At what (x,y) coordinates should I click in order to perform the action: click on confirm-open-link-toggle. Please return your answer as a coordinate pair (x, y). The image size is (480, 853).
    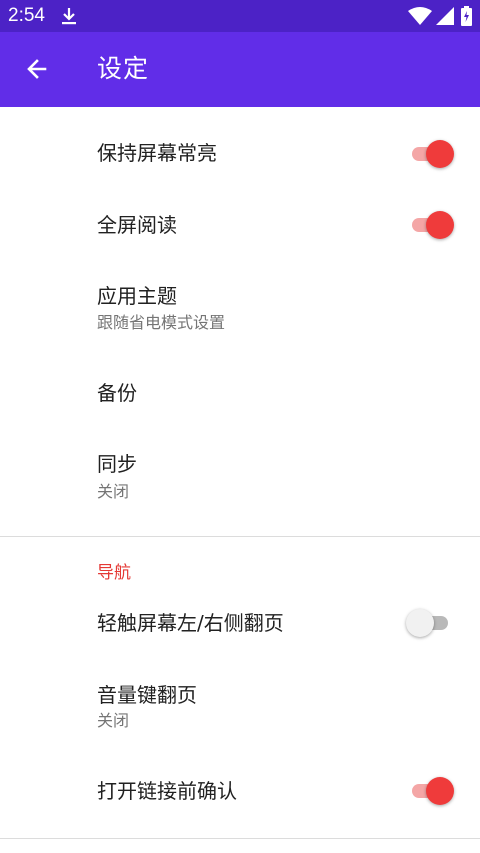
    Looking at the image, I should click on (432, 791).